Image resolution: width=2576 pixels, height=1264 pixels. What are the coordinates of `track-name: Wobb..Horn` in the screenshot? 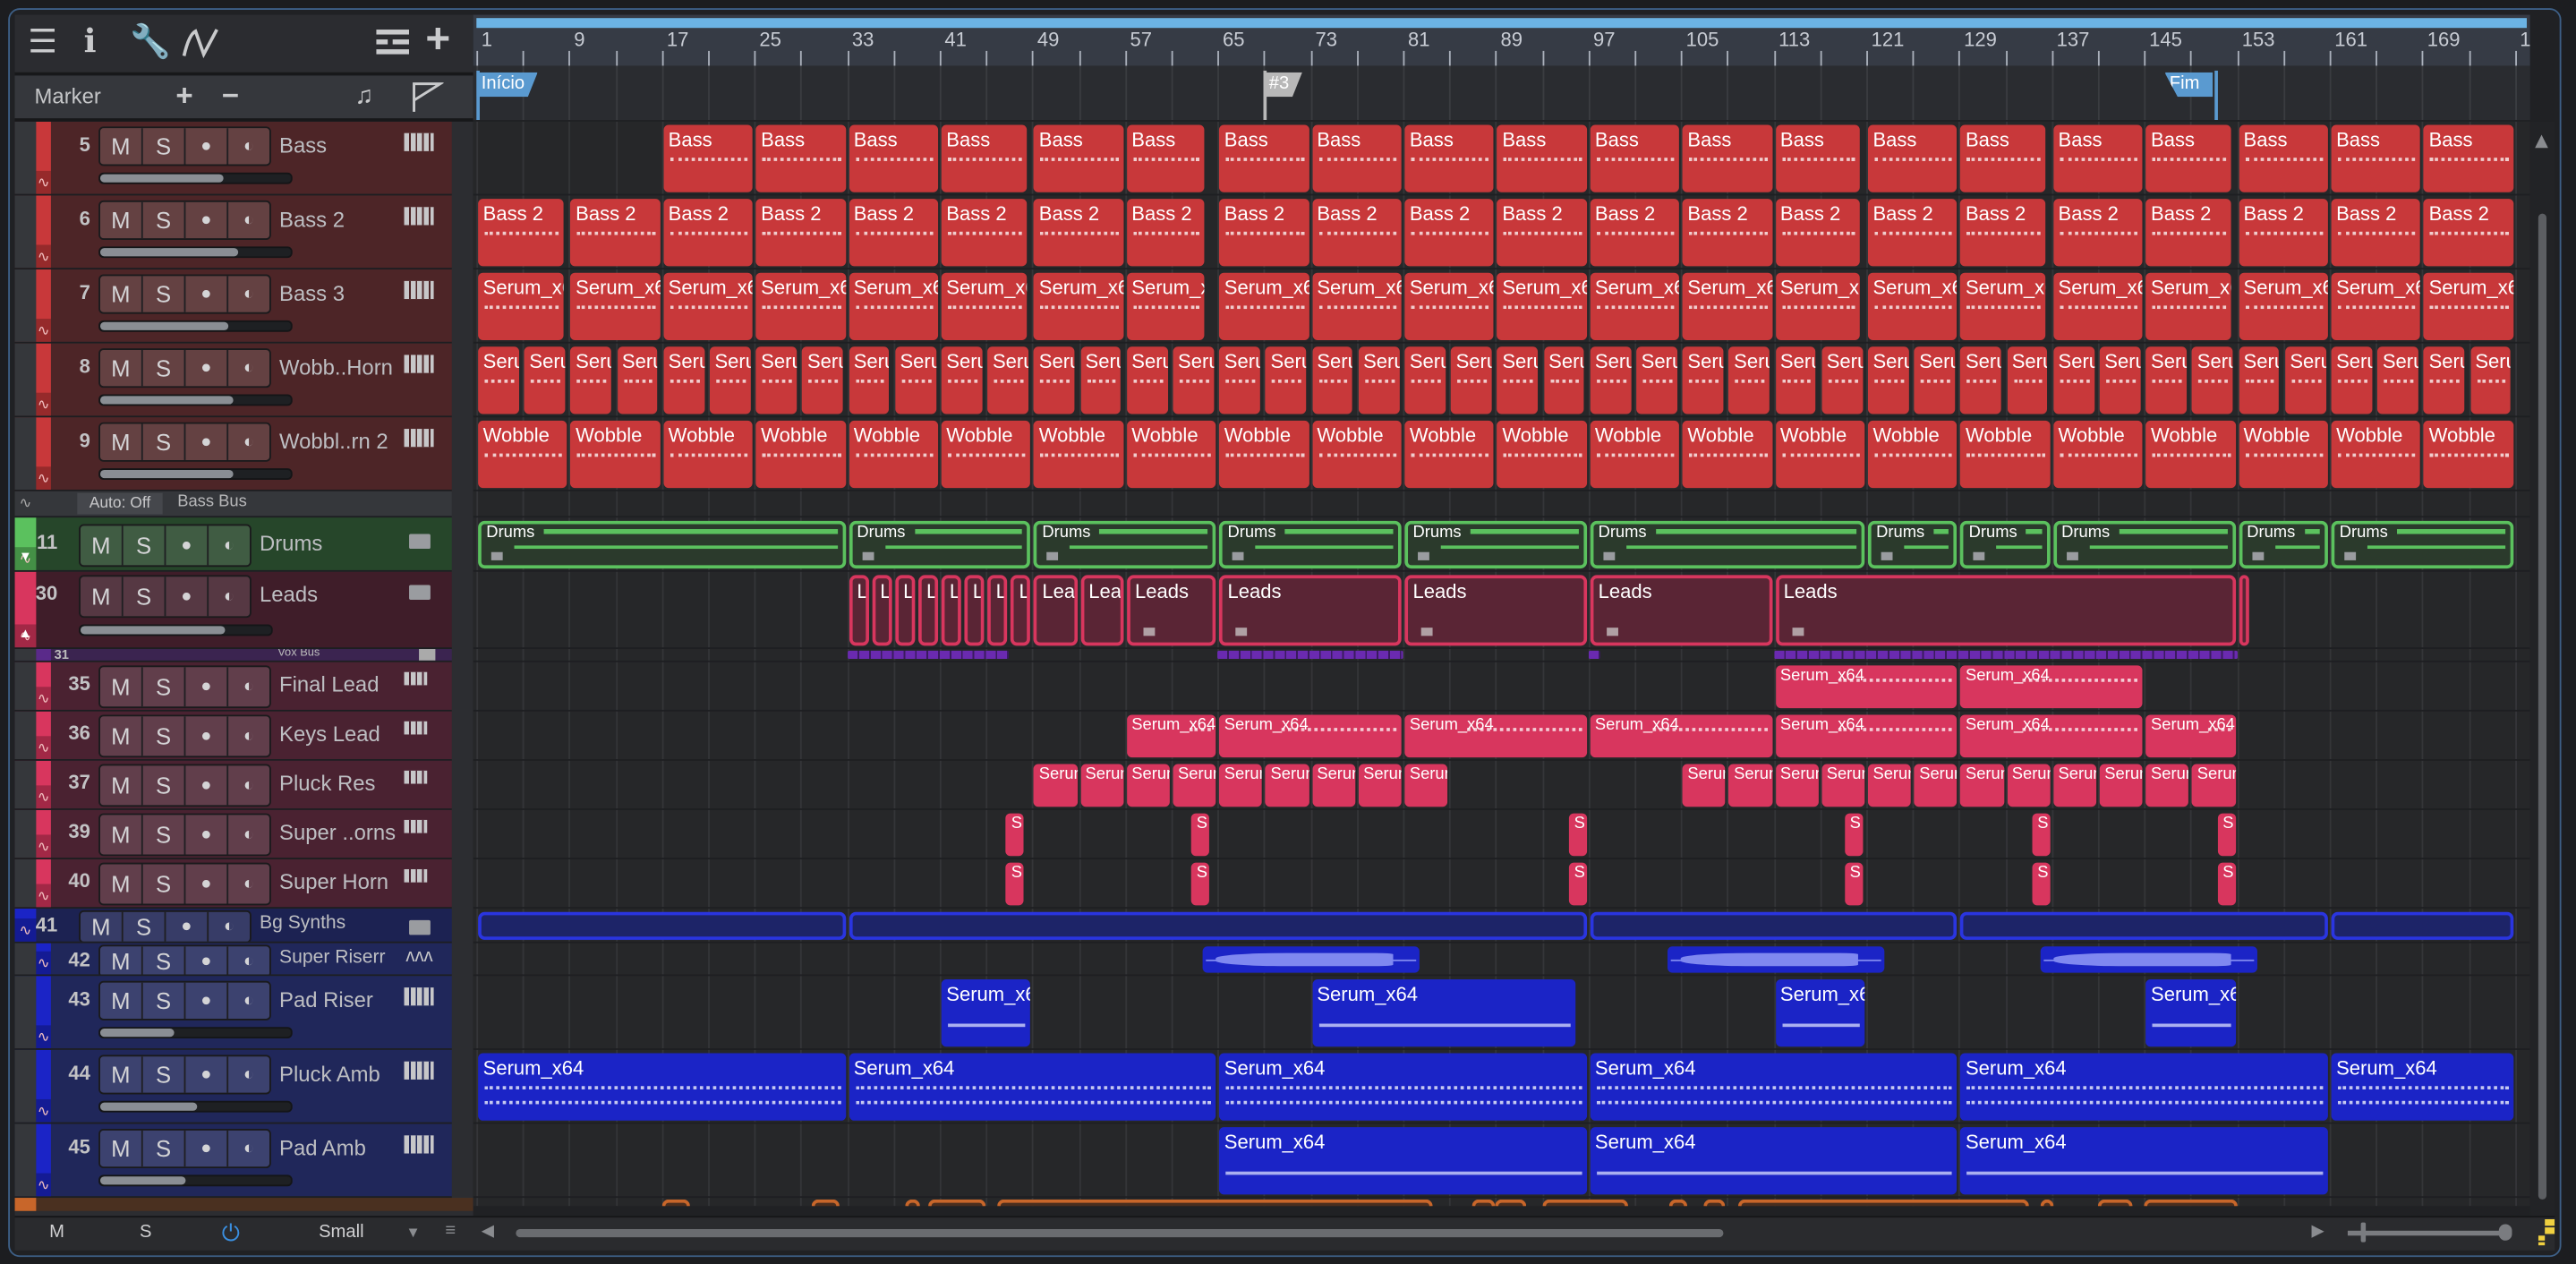 It's located at (336, 367).